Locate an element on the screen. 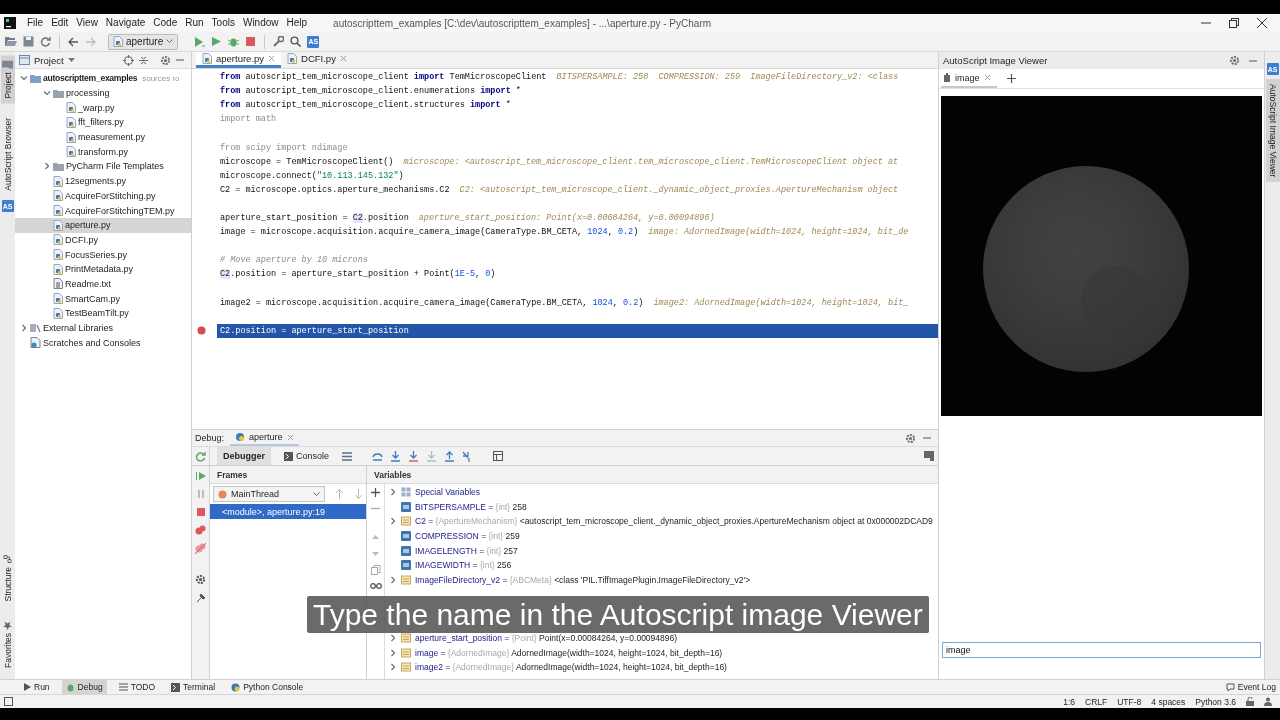 The height and width of the screenshot is (720, 1280). editor-tab: DCFI.py is located at coordinates (317, 60).